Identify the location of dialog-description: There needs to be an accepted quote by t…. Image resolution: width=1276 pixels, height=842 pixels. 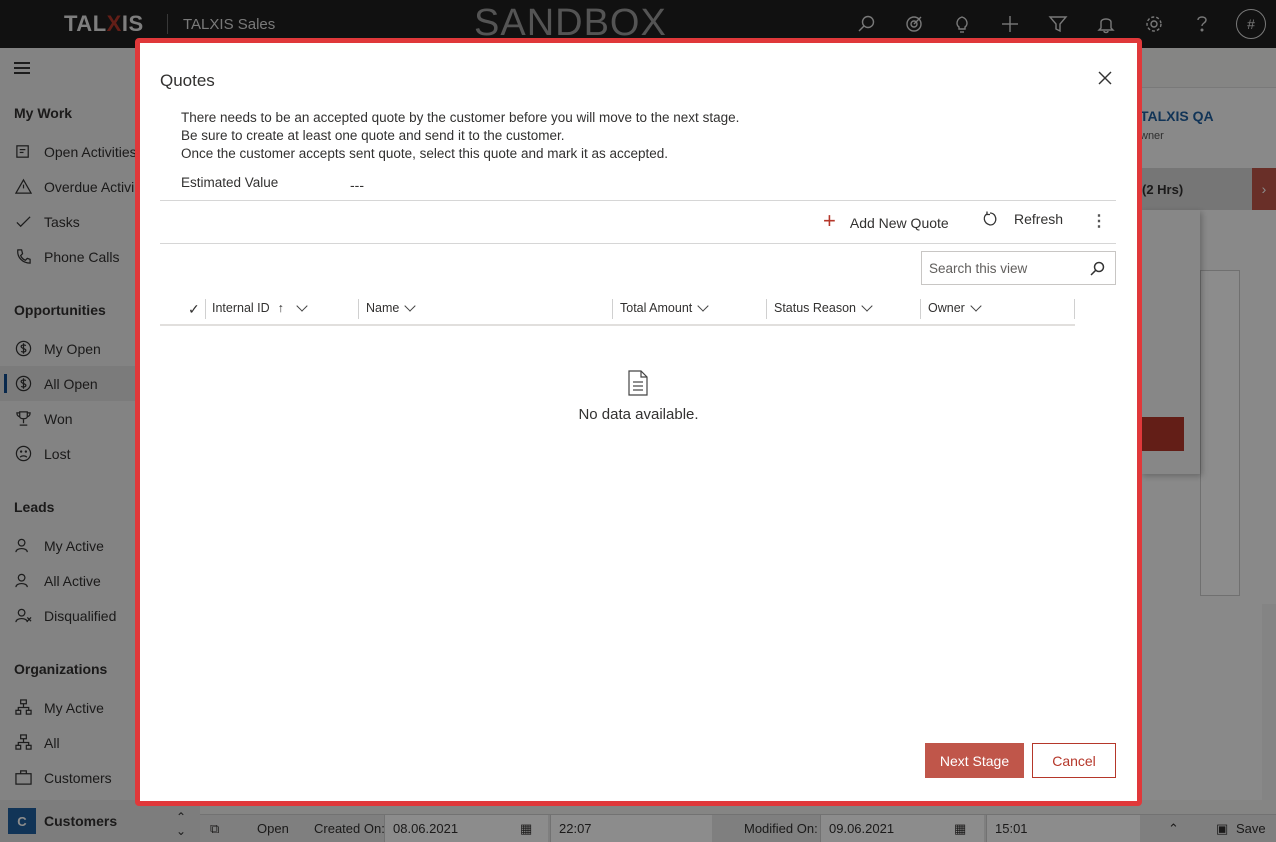
(460, 135).